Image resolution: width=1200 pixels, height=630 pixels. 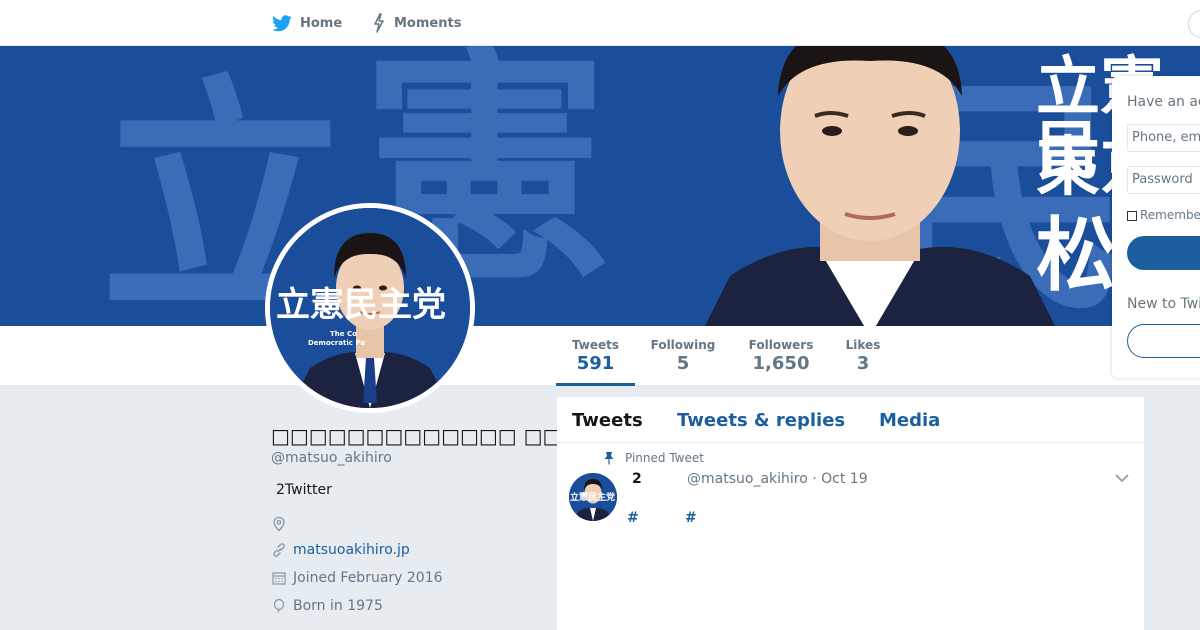 I want to click on stat-tweets: Tweets 591, so click(x=595, y=356).